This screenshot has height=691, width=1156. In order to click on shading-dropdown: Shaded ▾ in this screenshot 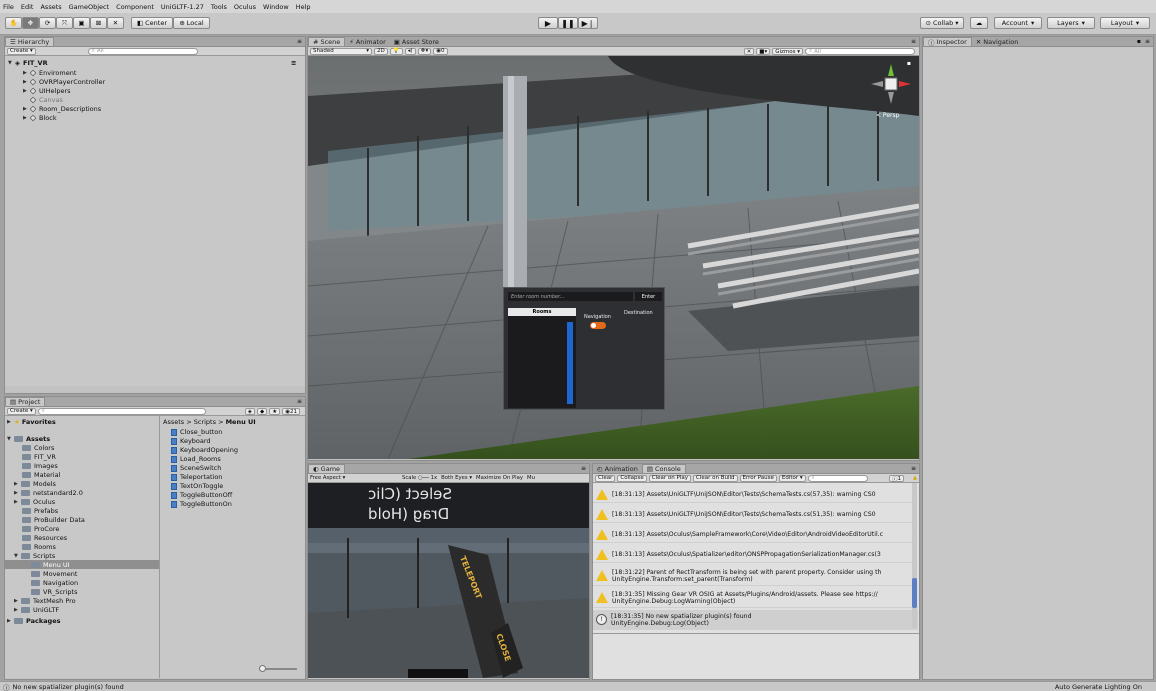, I will do `click(341, 51)`.